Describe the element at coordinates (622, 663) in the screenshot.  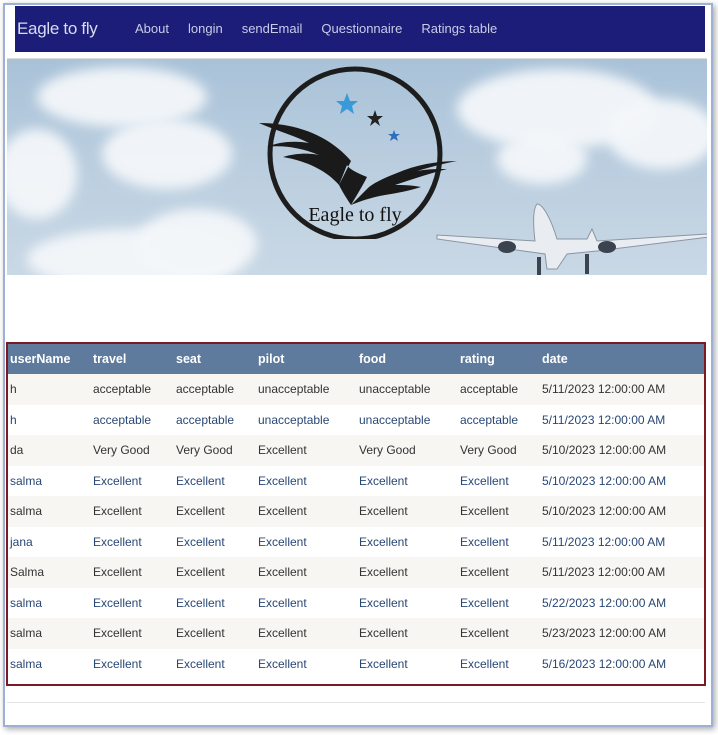
I see `cell-date: 5/16/2023 12:00:00 AM` at that location.